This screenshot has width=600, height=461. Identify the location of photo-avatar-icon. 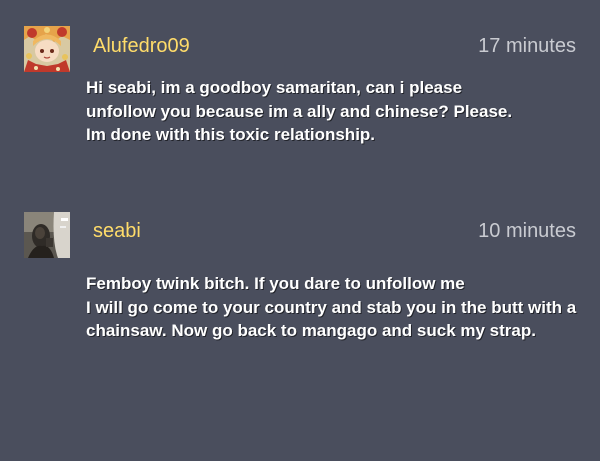
(47, 235).